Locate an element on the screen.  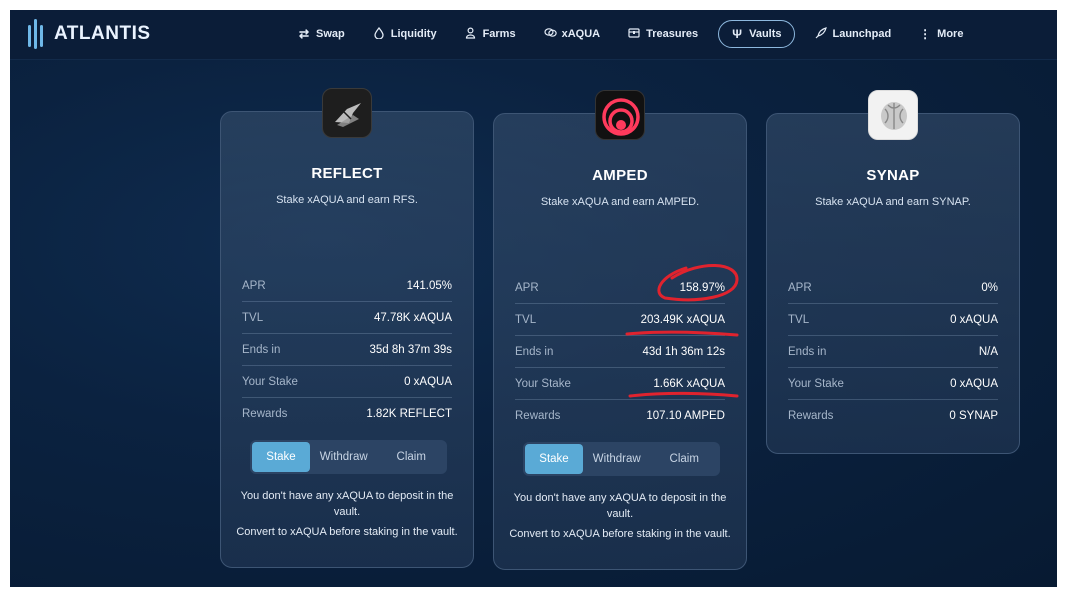
rewards-value: 107.10 AMPED is located at coordinates (685, 416).